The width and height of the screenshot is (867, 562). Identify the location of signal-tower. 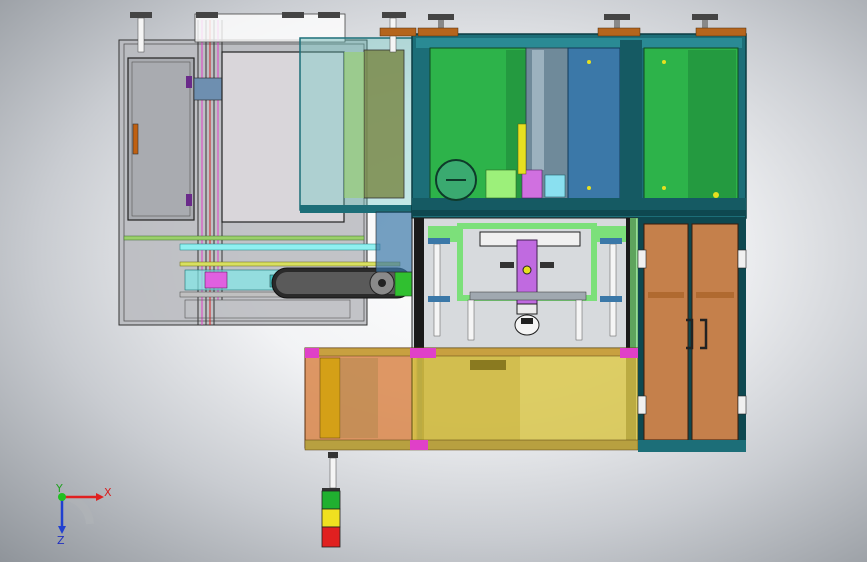
(331, 500).